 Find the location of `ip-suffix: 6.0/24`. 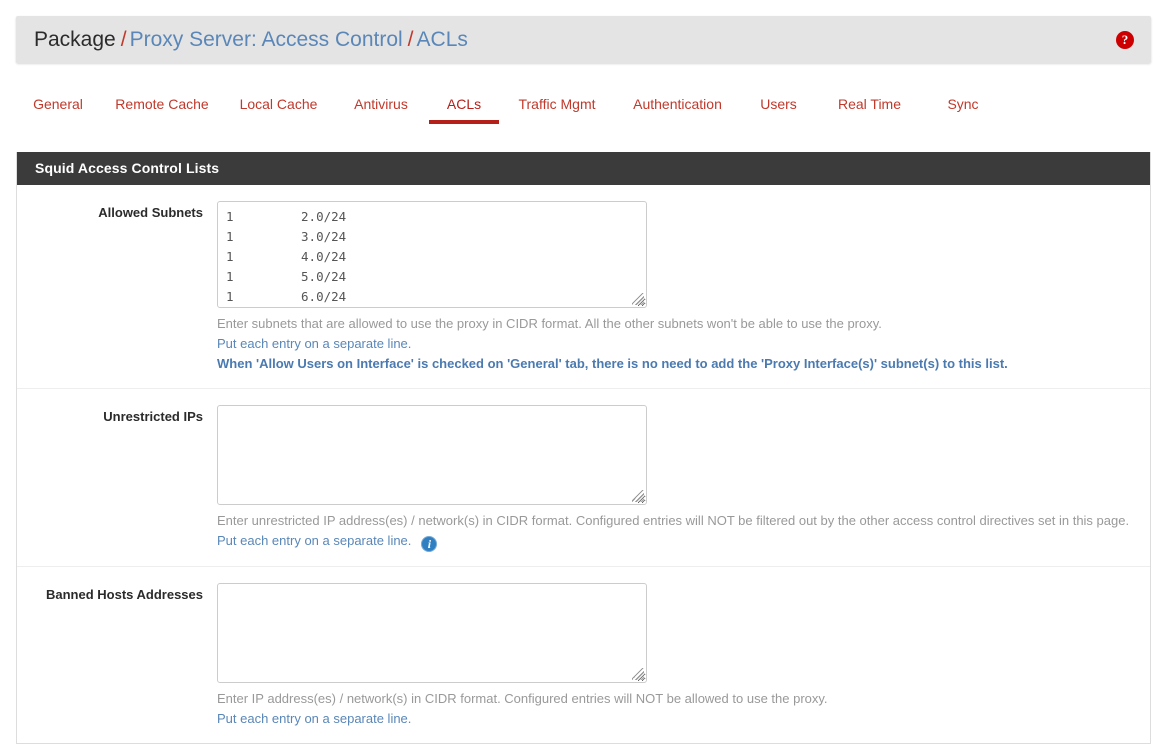

ip-suffix: 6.0/24 is located at coordinates (324, 296).